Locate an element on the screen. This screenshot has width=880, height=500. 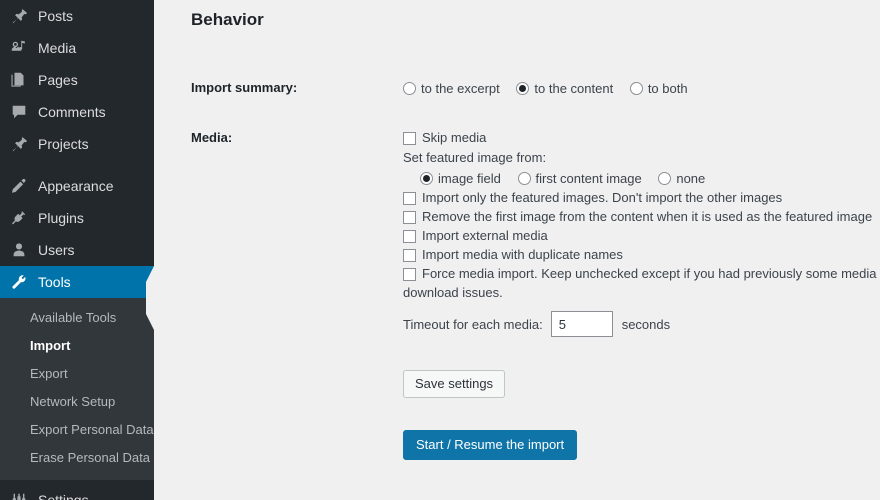
save-settings-row: Save settings is located at coordinates (641, 368).